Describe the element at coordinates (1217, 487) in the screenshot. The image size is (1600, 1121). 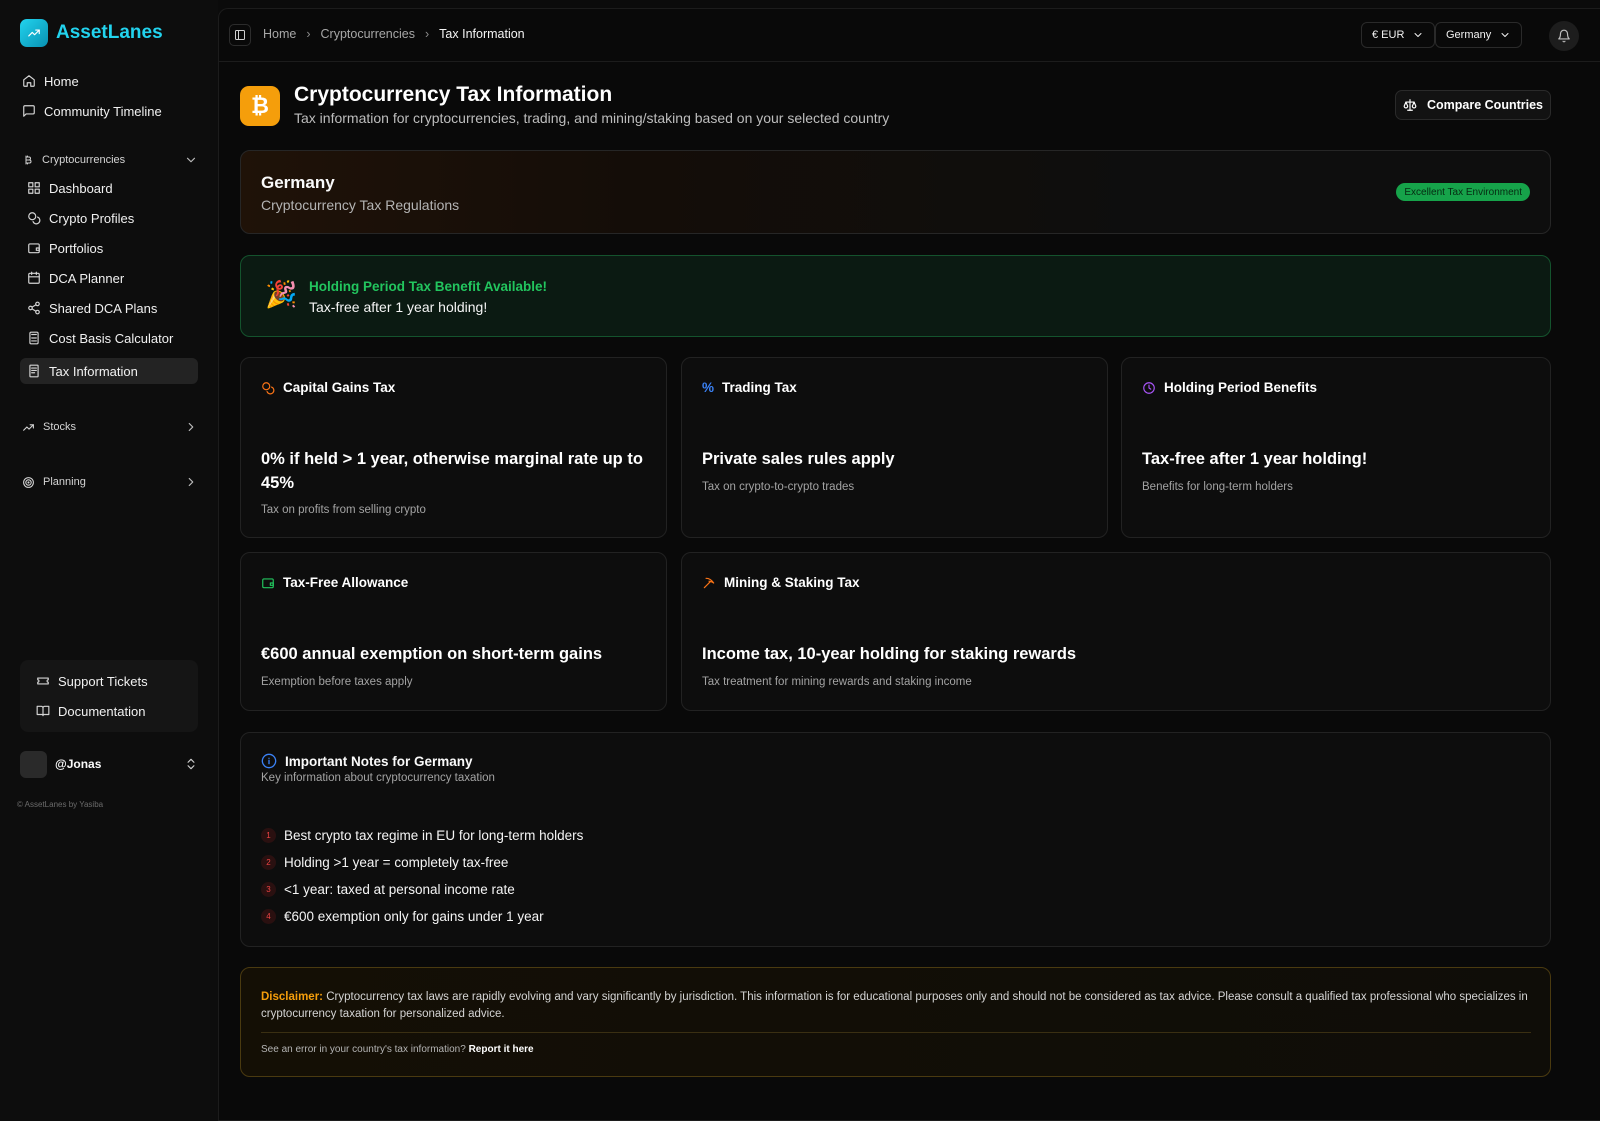
I see `card-description: Benefits for long-term holders` at that location.